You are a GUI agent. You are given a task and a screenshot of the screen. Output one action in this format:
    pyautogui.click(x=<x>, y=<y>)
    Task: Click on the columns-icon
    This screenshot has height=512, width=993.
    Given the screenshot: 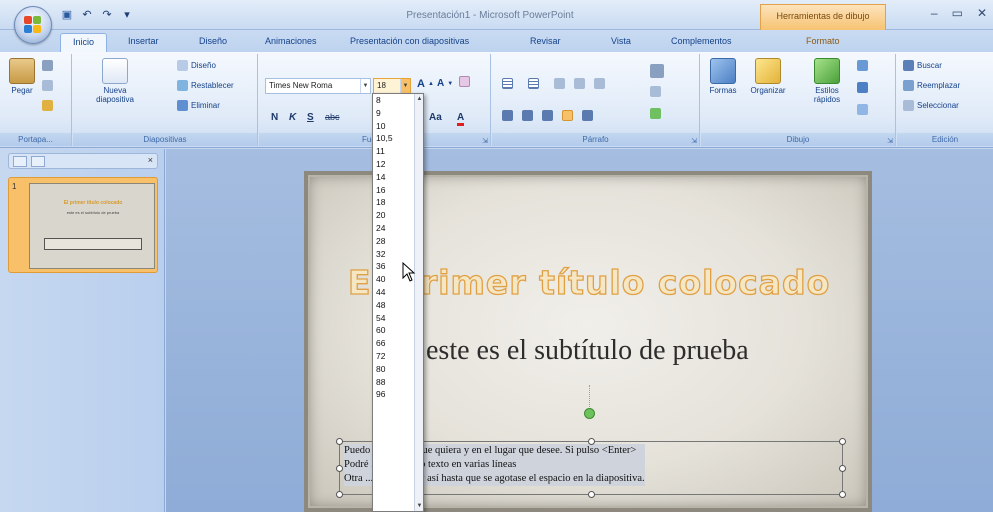 What is the action you would take?
    pyautogui.click(x=587, y=115)
    